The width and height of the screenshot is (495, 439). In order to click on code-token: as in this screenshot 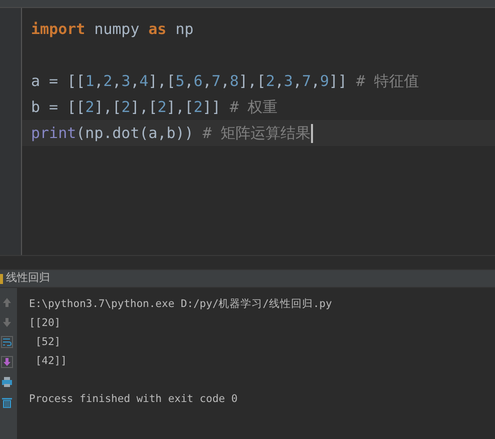, I will do `click(157, 29)`.